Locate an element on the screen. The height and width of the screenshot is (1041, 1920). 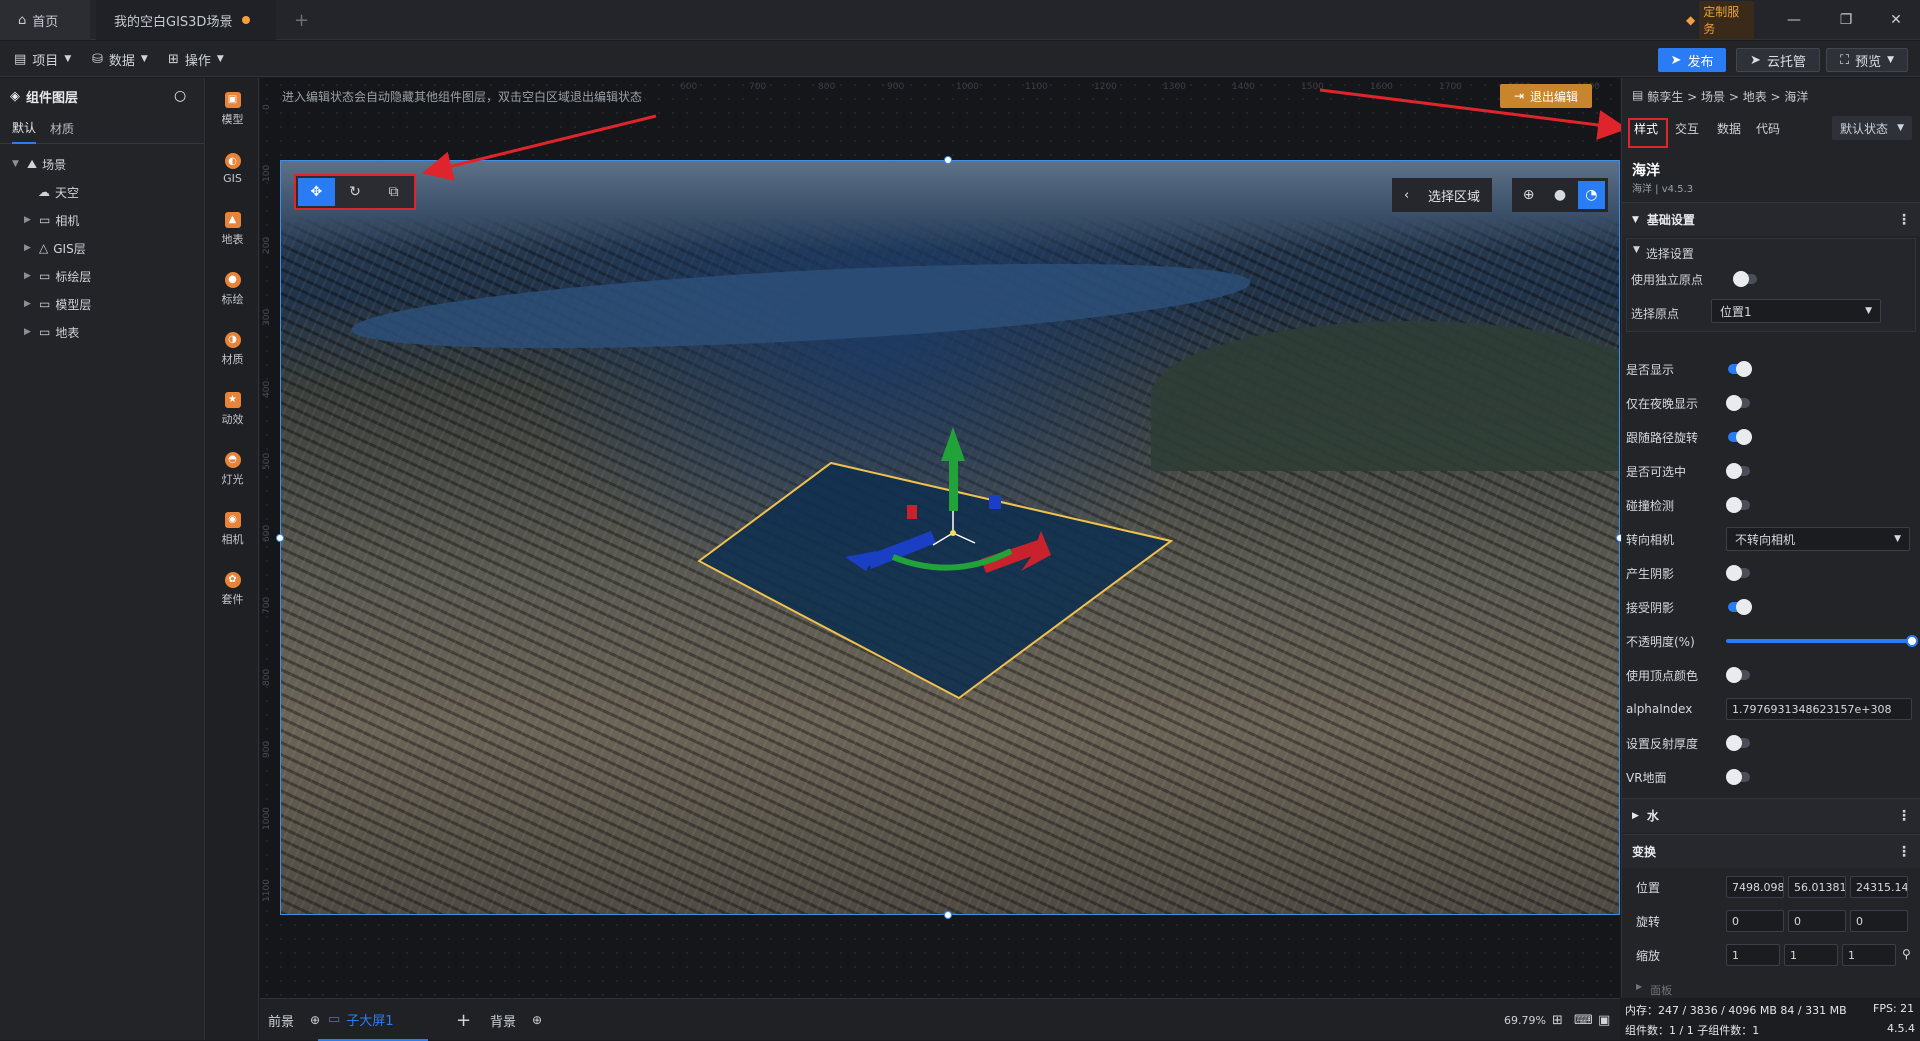
rotate-tool-button: ↻ is located at coordinates (355, 192).